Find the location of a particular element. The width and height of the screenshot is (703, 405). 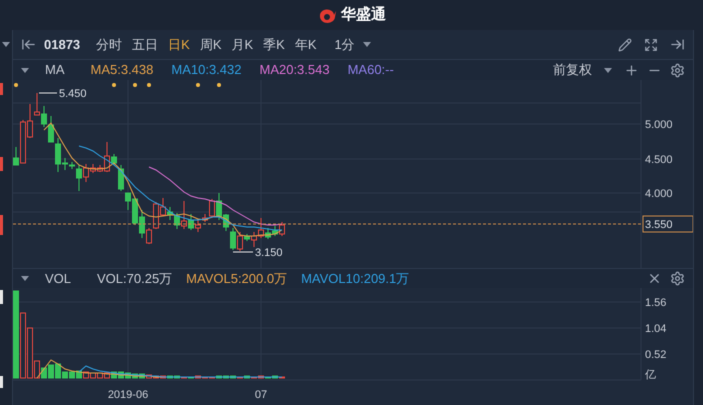

collapse-icon is located at coordinates (28, 44).